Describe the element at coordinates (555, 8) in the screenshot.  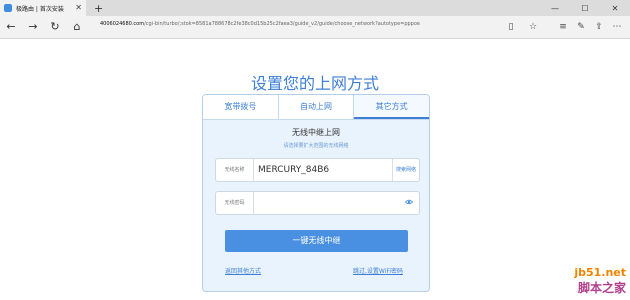
I see `minimize-icon: —` at that location.